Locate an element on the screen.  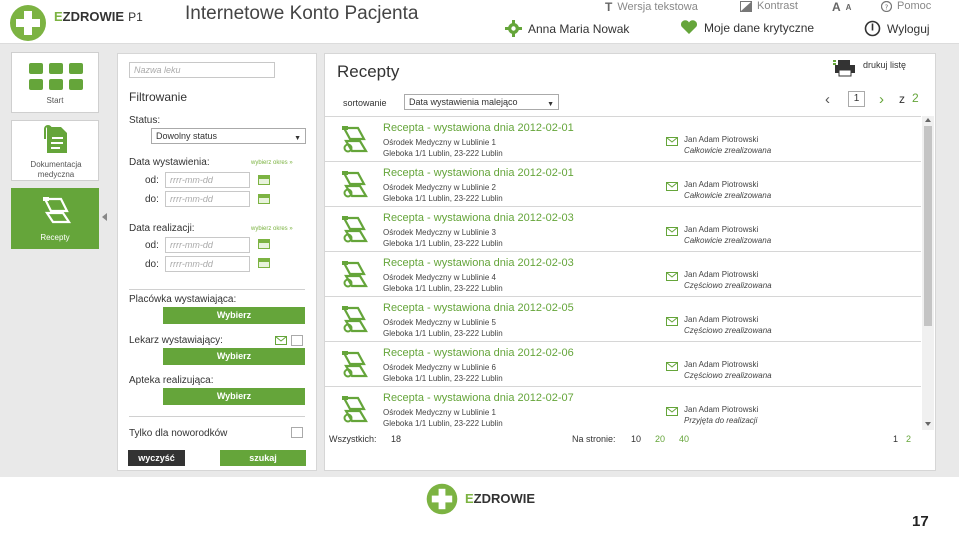
document-clip-icon is located at coordinates (55, 139).